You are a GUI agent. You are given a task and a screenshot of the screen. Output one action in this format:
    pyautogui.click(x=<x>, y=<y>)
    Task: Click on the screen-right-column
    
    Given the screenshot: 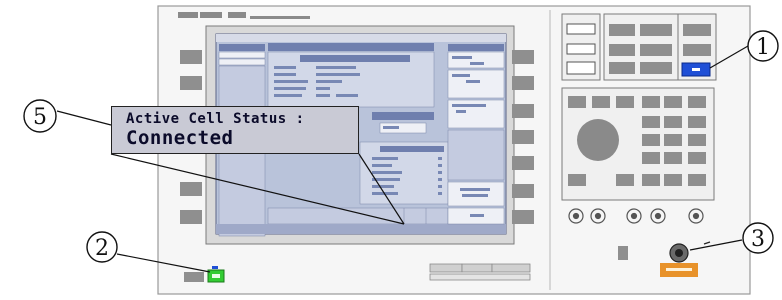 What is the action you would take?
    pyautogui.click(x=476, y=134)
    